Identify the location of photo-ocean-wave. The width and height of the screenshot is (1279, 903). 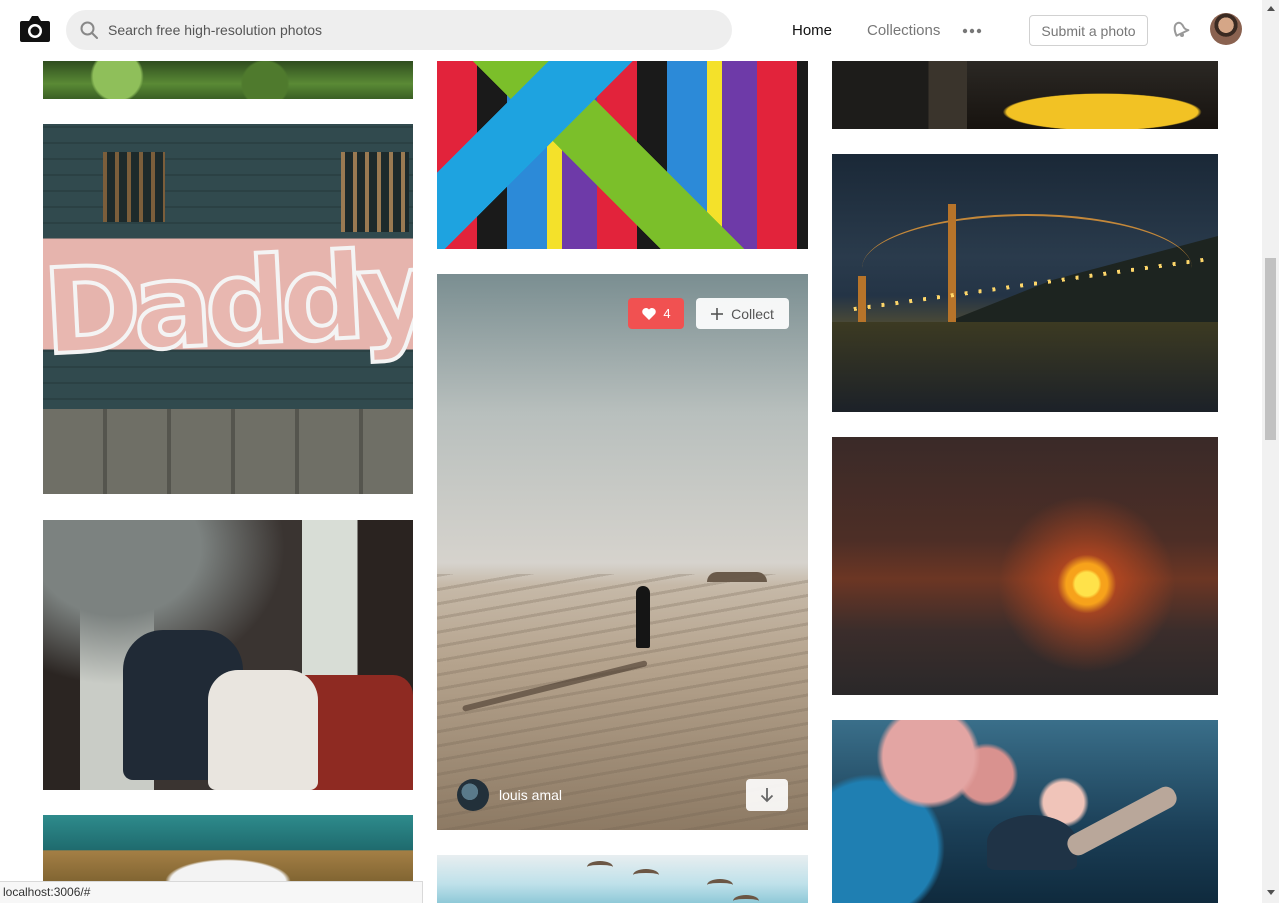
(228, 850).